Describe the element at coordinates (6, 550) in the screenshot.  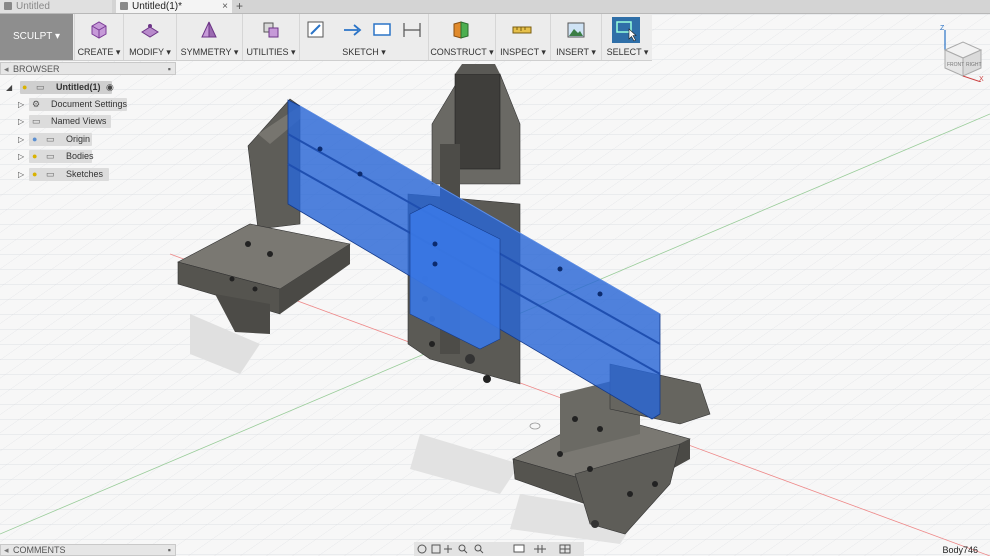
I see `collapse-comments-icon: ◂` at that location.